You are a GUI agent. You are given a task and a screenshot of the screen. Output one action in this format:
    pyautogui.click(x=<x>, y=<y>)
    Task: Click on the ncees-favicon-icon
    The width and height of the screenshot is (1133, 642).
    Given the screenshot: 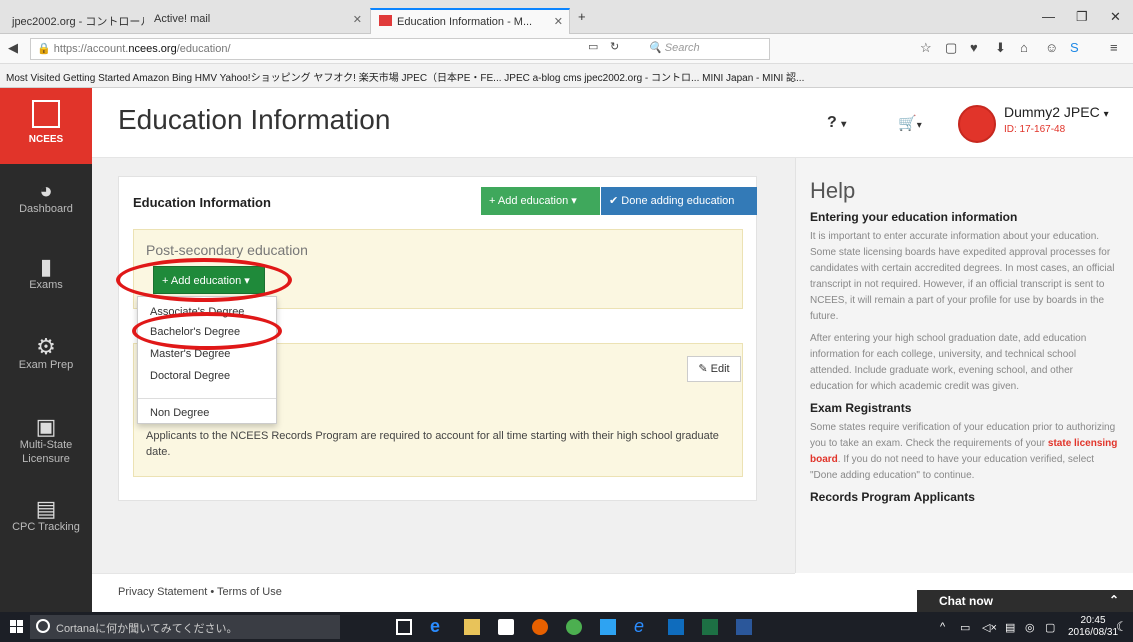 What is the action you would take?
    pyautogui.click(x=385, y=20)
    